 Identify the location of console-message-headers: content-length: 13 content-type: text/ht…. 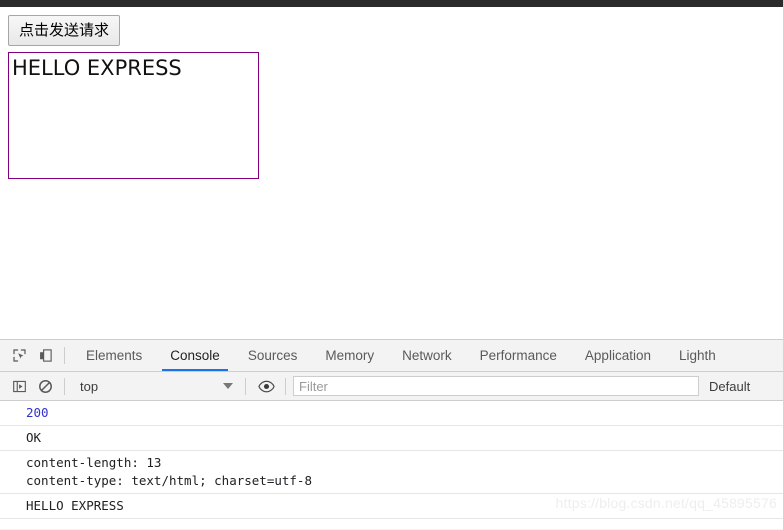
(391, 472).